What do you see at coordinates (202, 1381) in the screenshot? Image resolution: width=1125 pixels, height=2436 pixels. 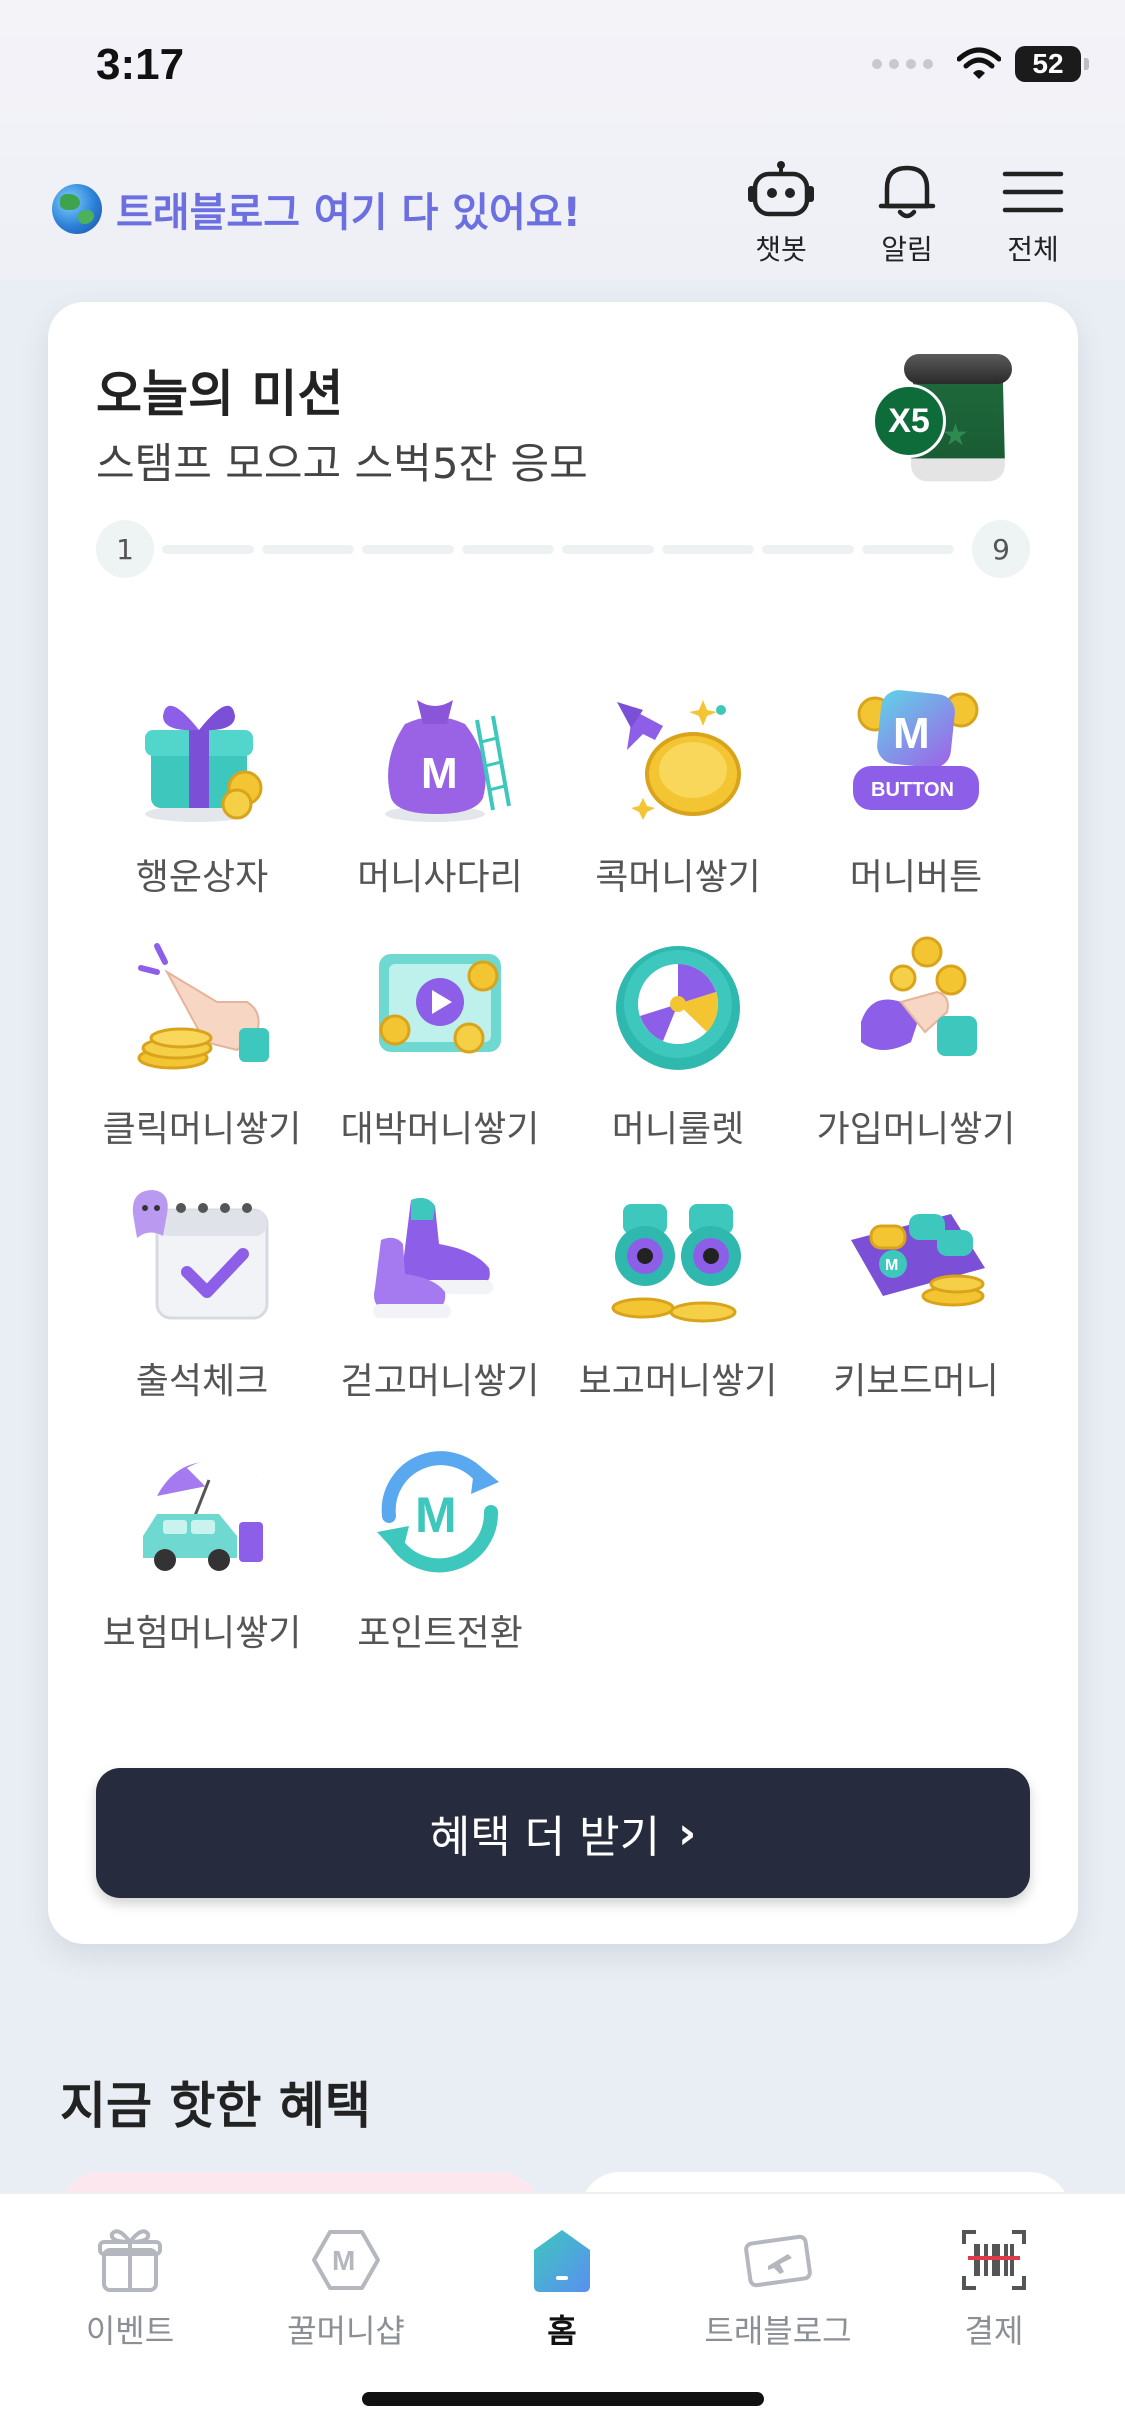 I see `mission-item-label: 출석체크` at bounding box center [202, 1381].